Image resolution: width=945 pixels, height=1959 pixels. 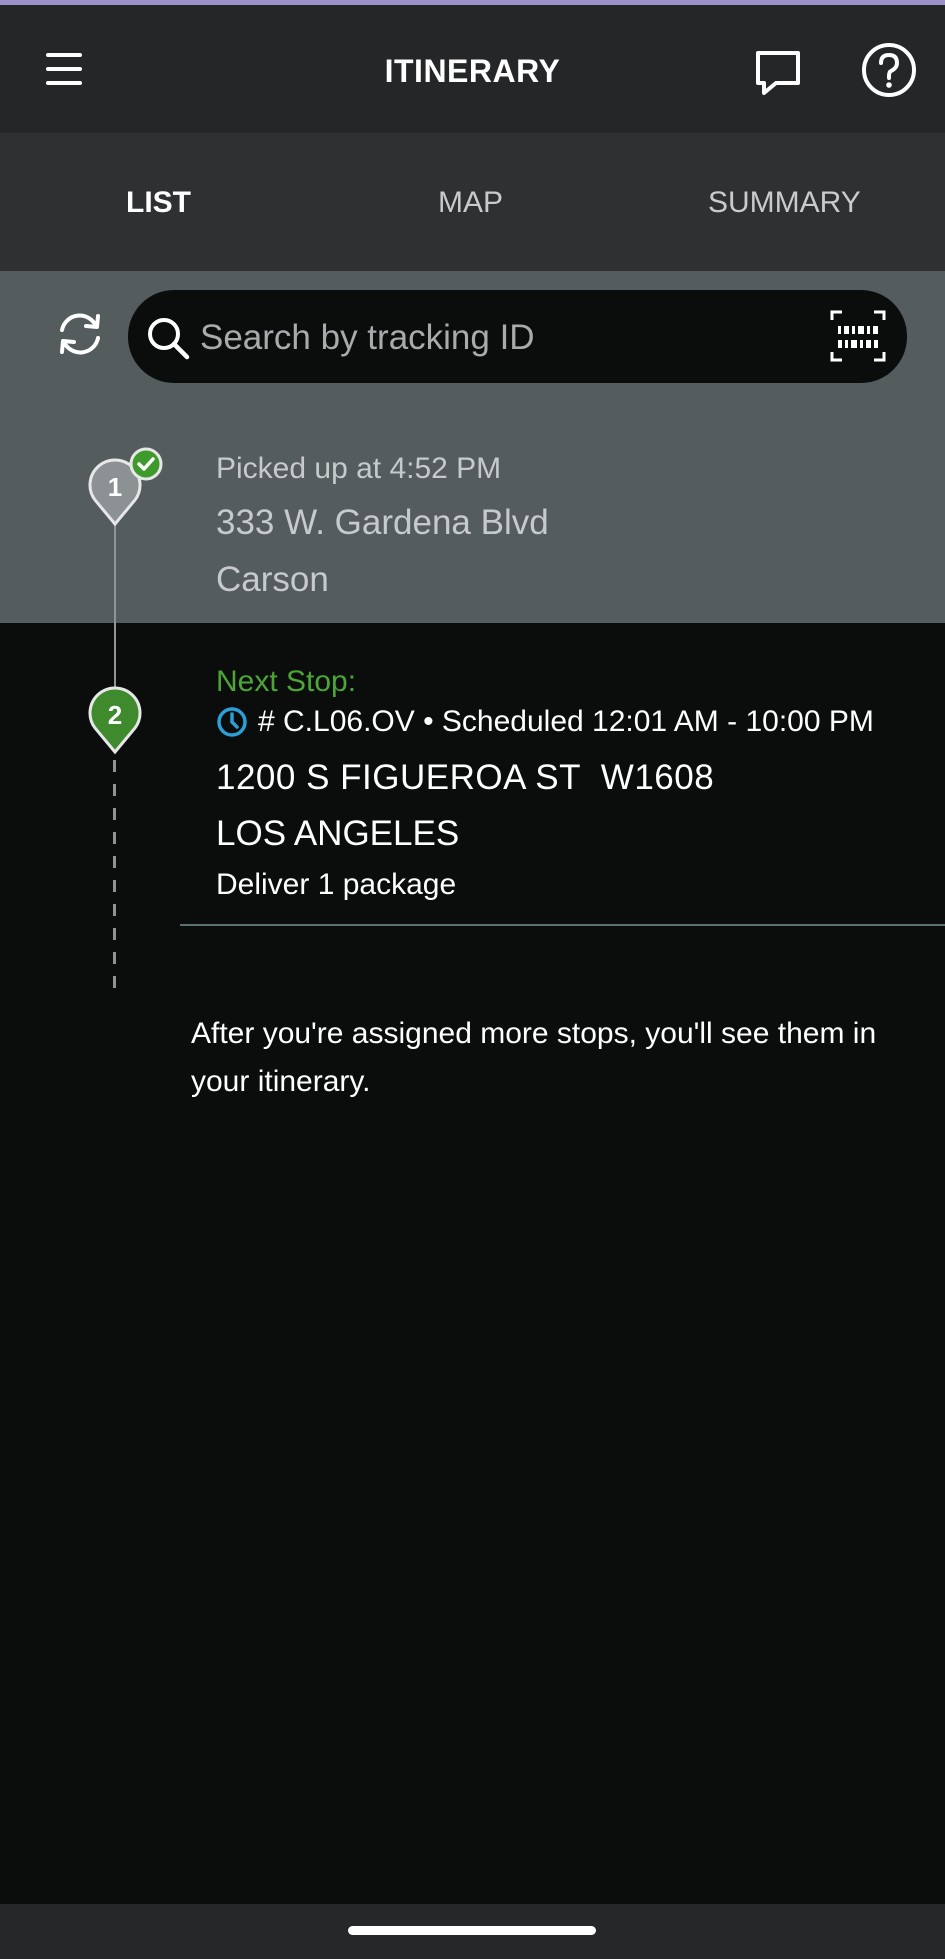 I want to click on tab-map: MAP, so click(x=470, y=203).